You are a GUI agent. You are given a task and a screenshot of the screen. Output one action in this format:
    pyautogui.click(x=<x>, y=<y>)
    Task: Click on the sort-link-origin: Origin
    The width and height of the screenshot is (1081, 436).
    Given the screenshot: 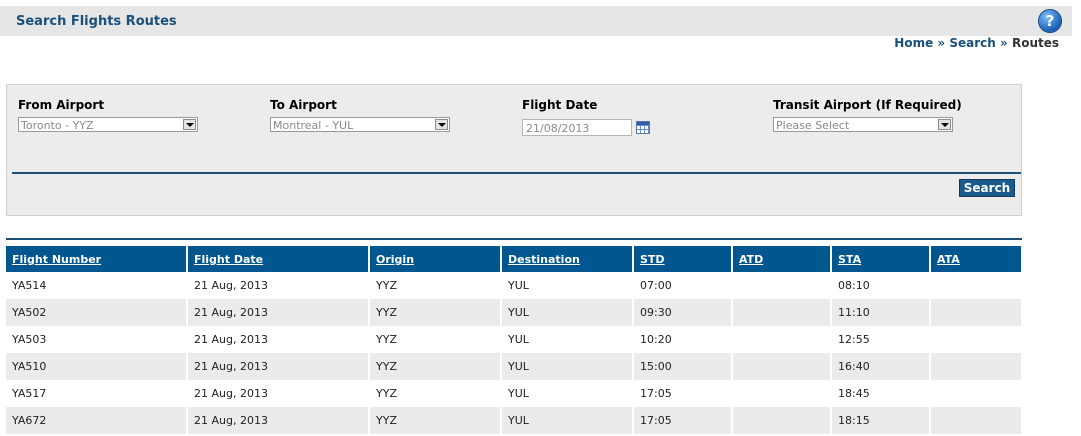 What is the action you would take?
    pyautogui.click(x=395, y=259)
    